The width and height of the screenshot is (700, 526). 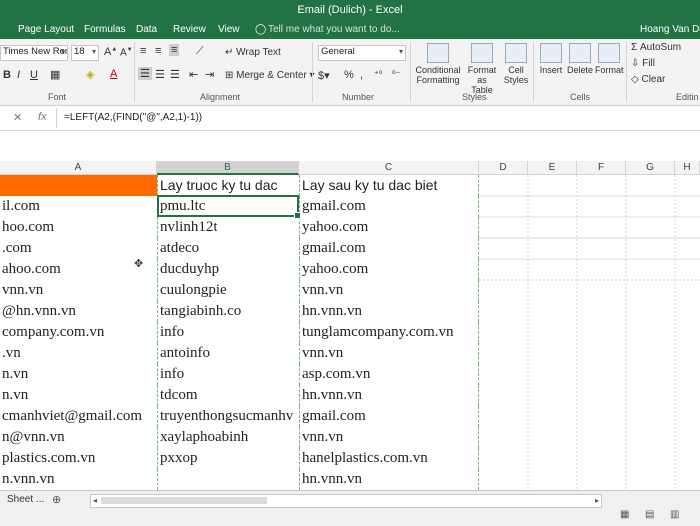 I want to click on horizontal-scrollbar: ◂ ▸, so click(x=346, y=501).